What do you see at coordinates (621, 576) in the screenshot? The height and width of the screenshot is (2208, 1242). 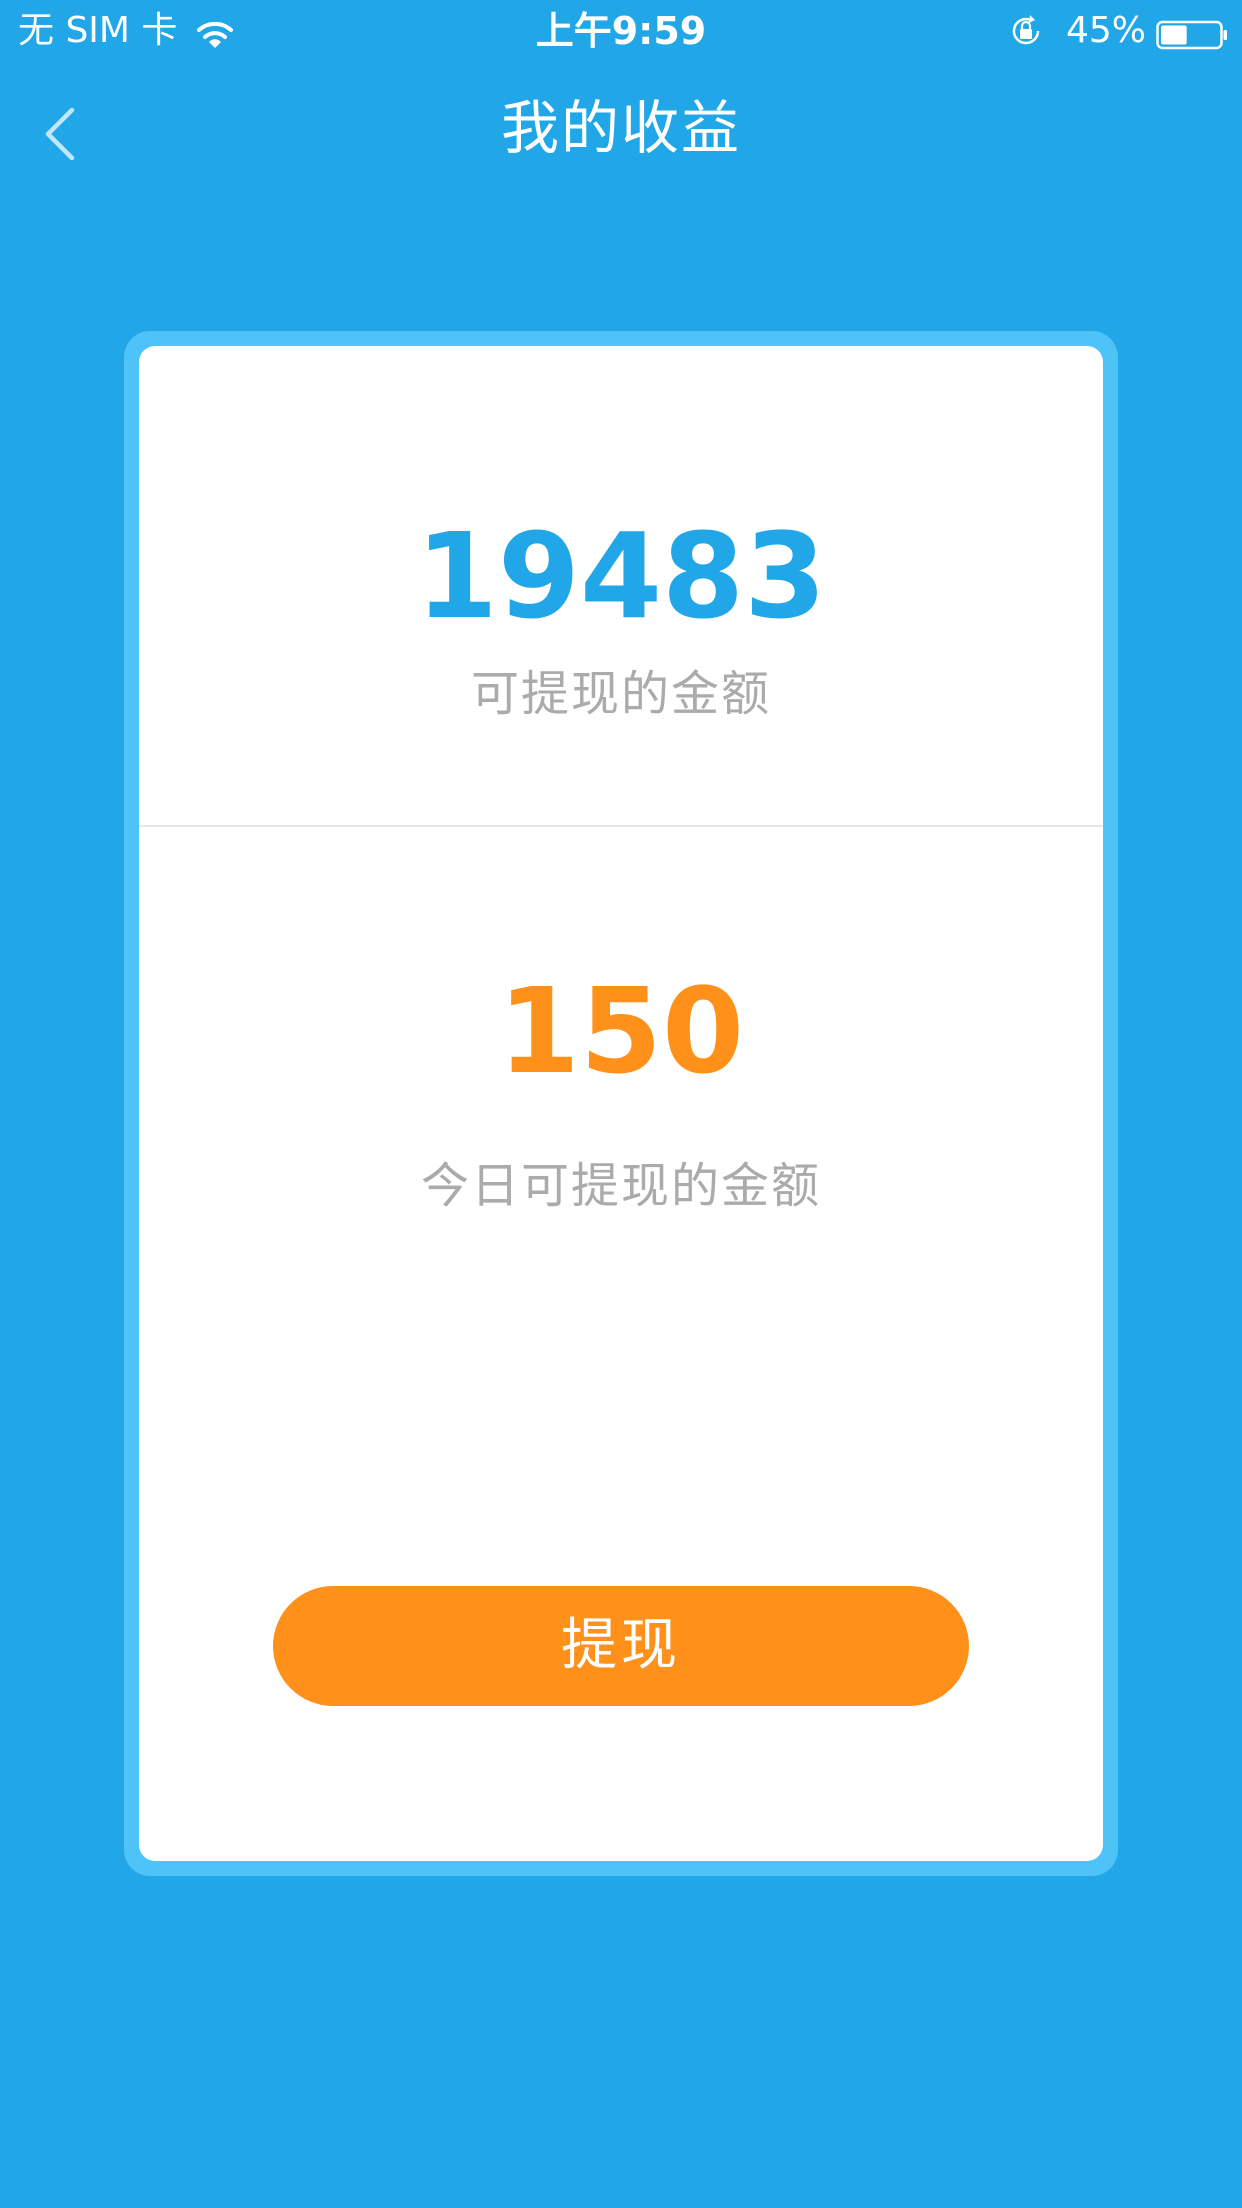 I see `total-withdrawable-amount: 19483` at bounding box center [621, 576].